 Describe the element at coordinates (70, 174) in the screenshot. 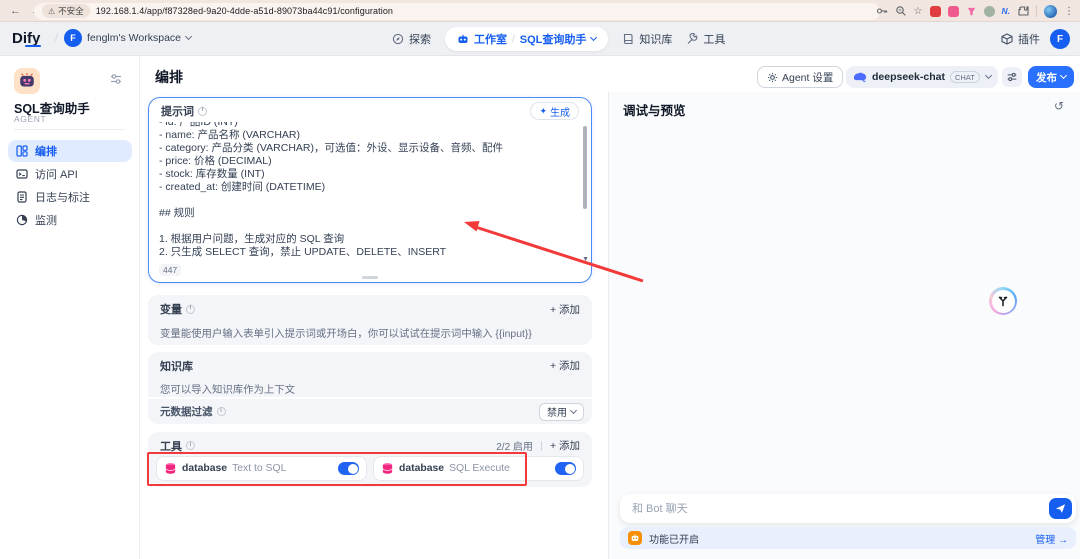

I see `sidebar-item-api: 访问 API` at that location.